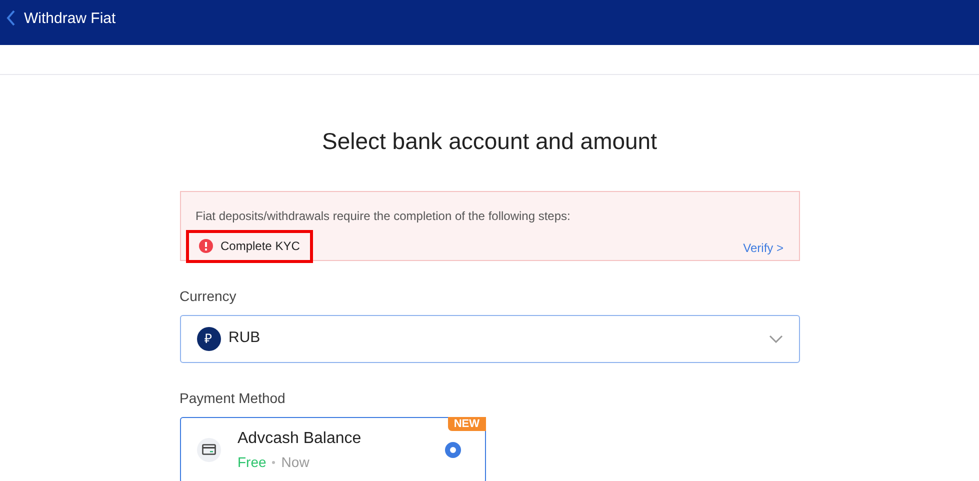 This screenshot has height=481, width=979. I want to click on currency-icon: ₽, so click(208, 338).